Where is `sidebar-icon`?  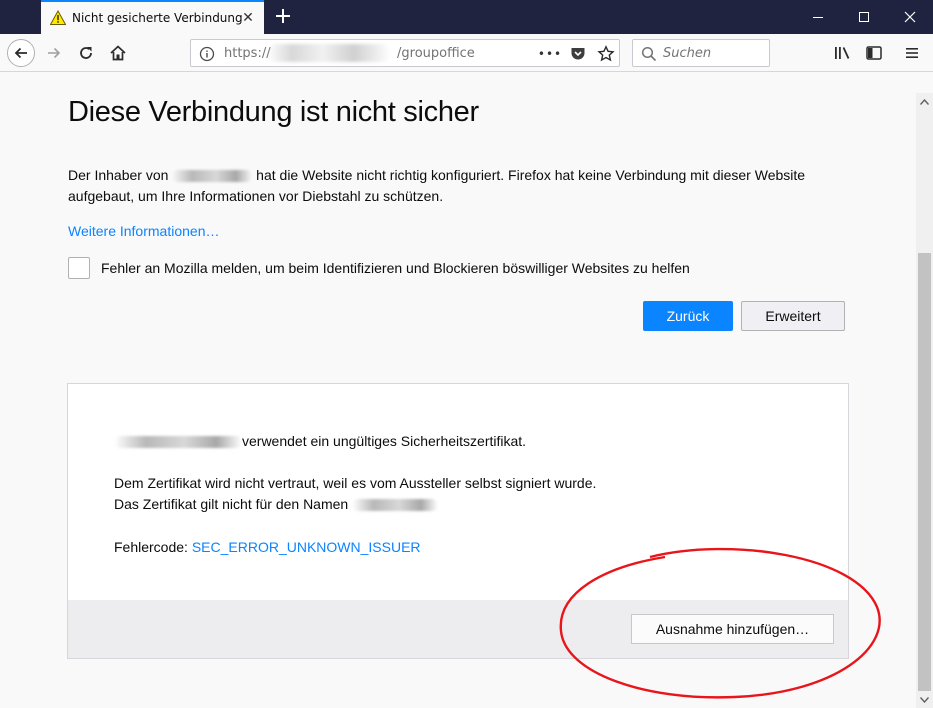
sidebar-icon is located at coordinates (874, 53).